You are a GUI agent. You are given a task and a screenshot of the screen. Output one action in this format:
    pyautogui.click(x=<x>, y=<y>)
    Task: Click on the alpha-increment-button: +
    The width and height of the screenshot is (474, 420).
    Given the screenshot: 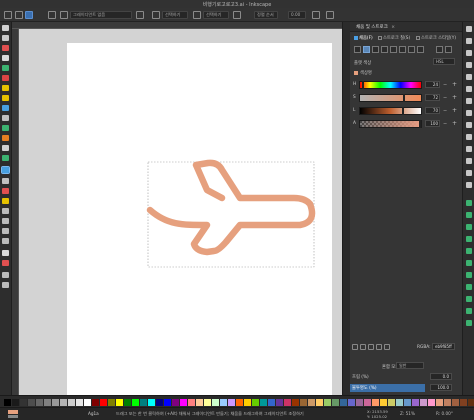 What is the action you would take?
    pyautogui.click(x=454, y=123)
    